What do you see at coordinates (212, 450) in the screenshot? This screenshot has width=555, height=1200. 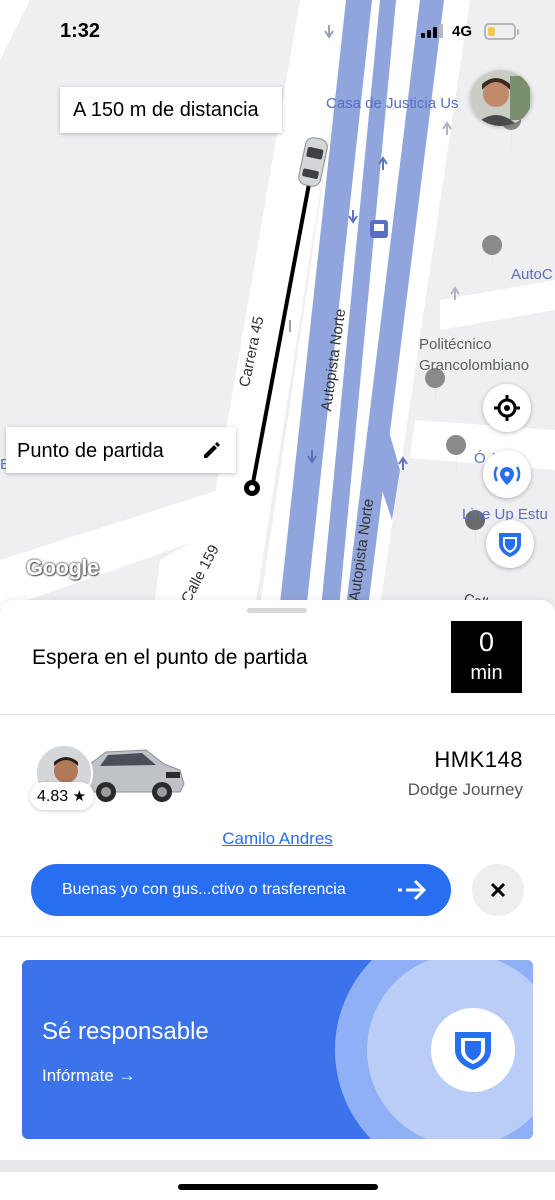 I see `pencil-icon` at bounding box center [212, 450].